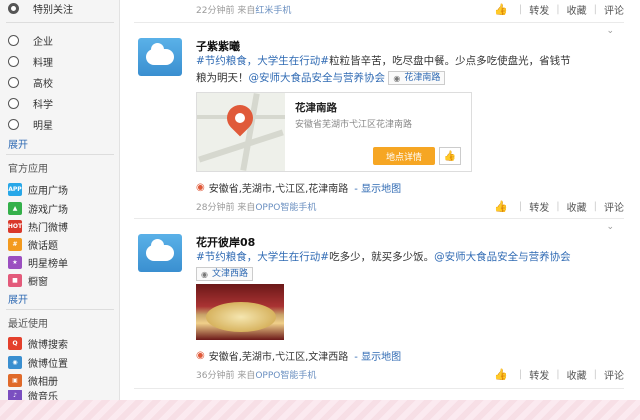 The height and width of the screenshot is (420, 640). Describe the element at coordinates (224, 274) in the screenshot. I see `location-chip: ◉ 文津西路` at that location.